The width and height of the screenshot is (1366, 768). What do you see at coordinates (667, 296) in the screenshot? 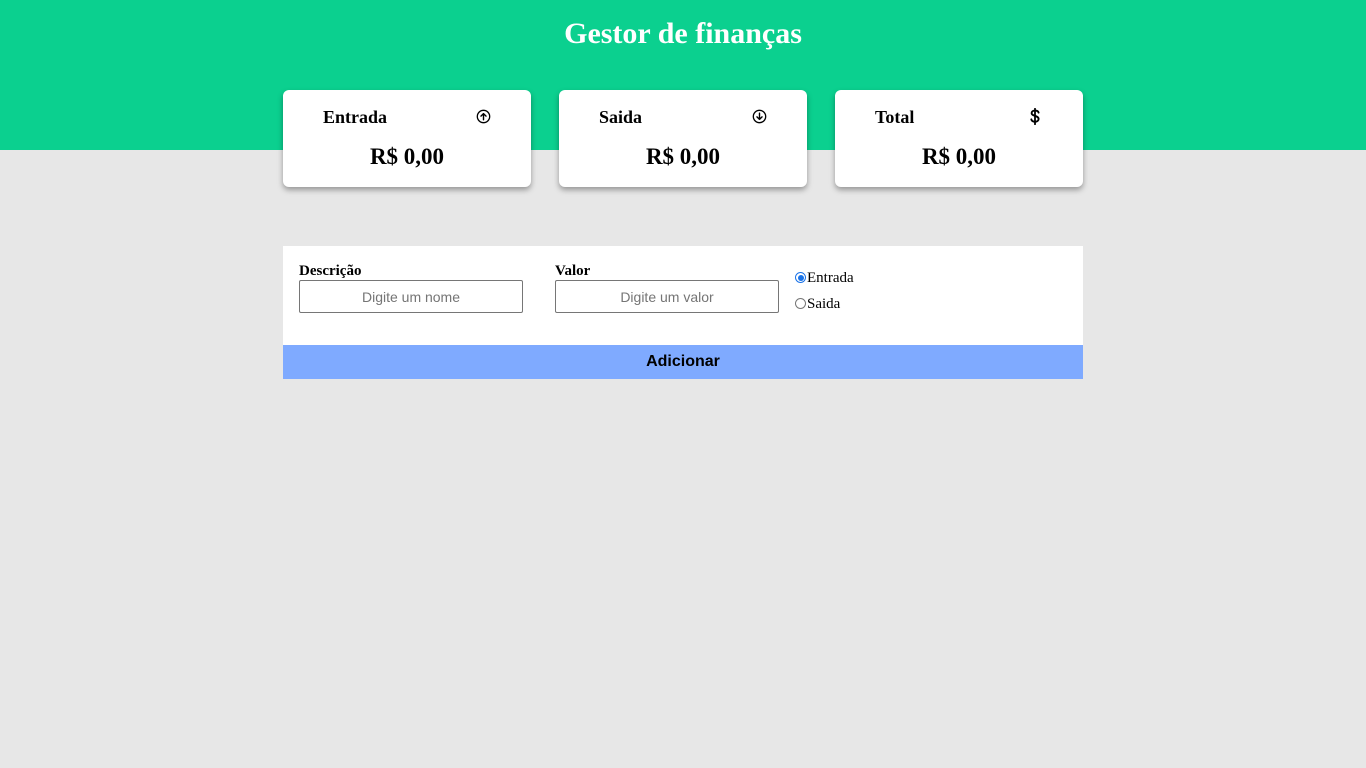
I see `value-input` at bounding box center [667, 296].